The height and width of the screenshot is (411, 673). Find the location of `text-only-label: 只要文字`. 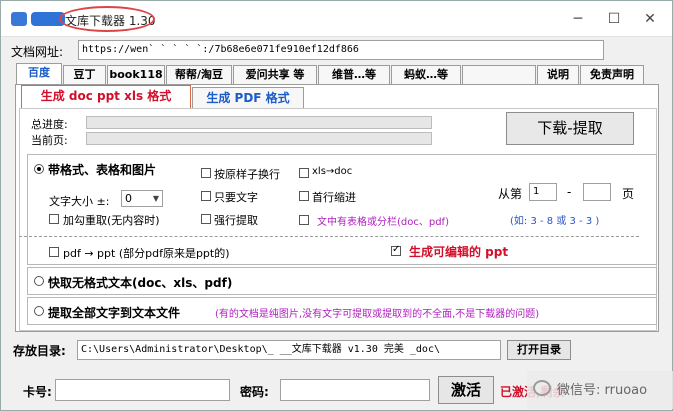

text-only-label: 只要文字 is located at coordinates (236, 197).